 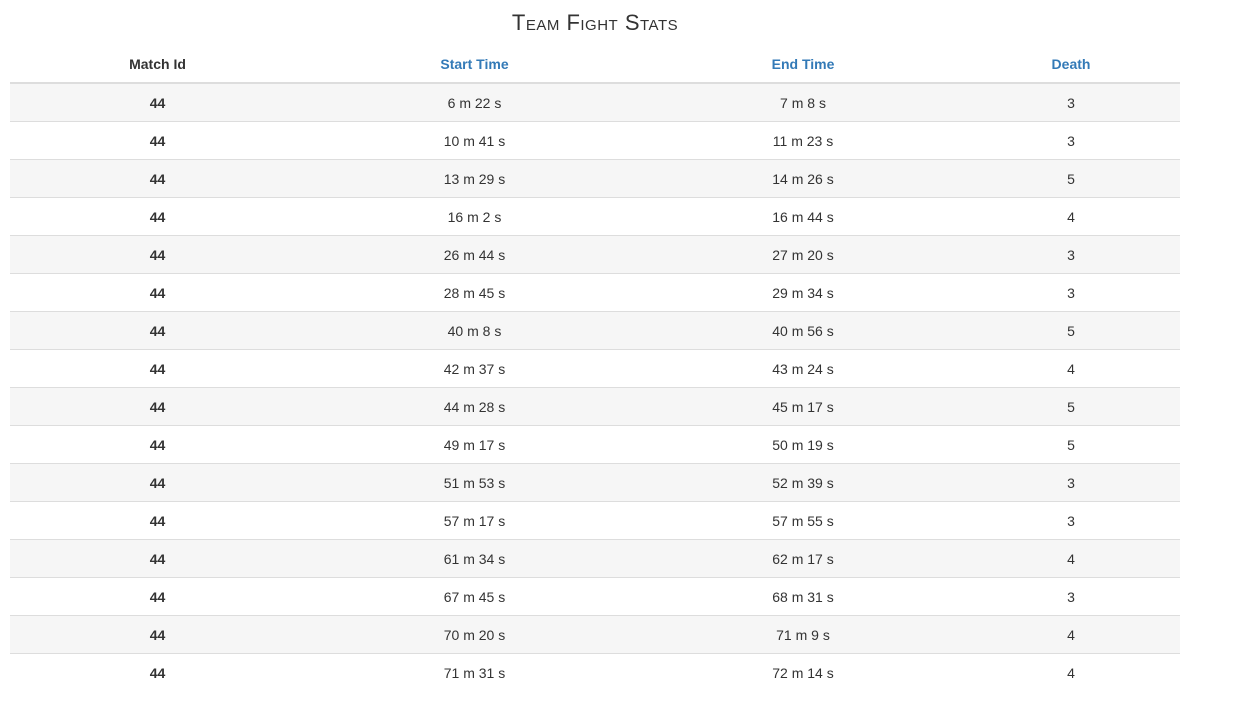 I want to click on cell-start-time: 40 m 8 s, so click(x=474, y=330).